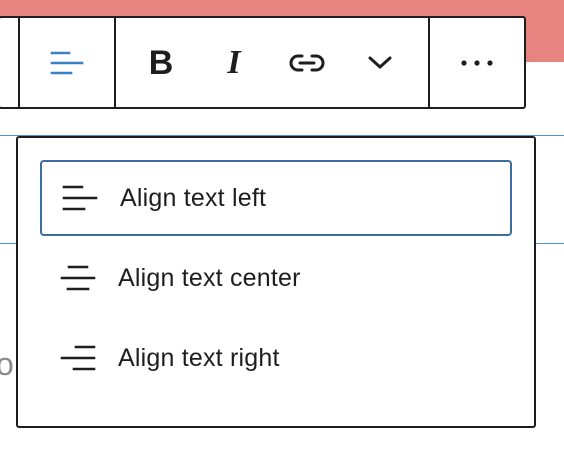 The width and height of the screenshot is (564, 452). I want to click on menu-item-label: Align text center, so click(209, 277).